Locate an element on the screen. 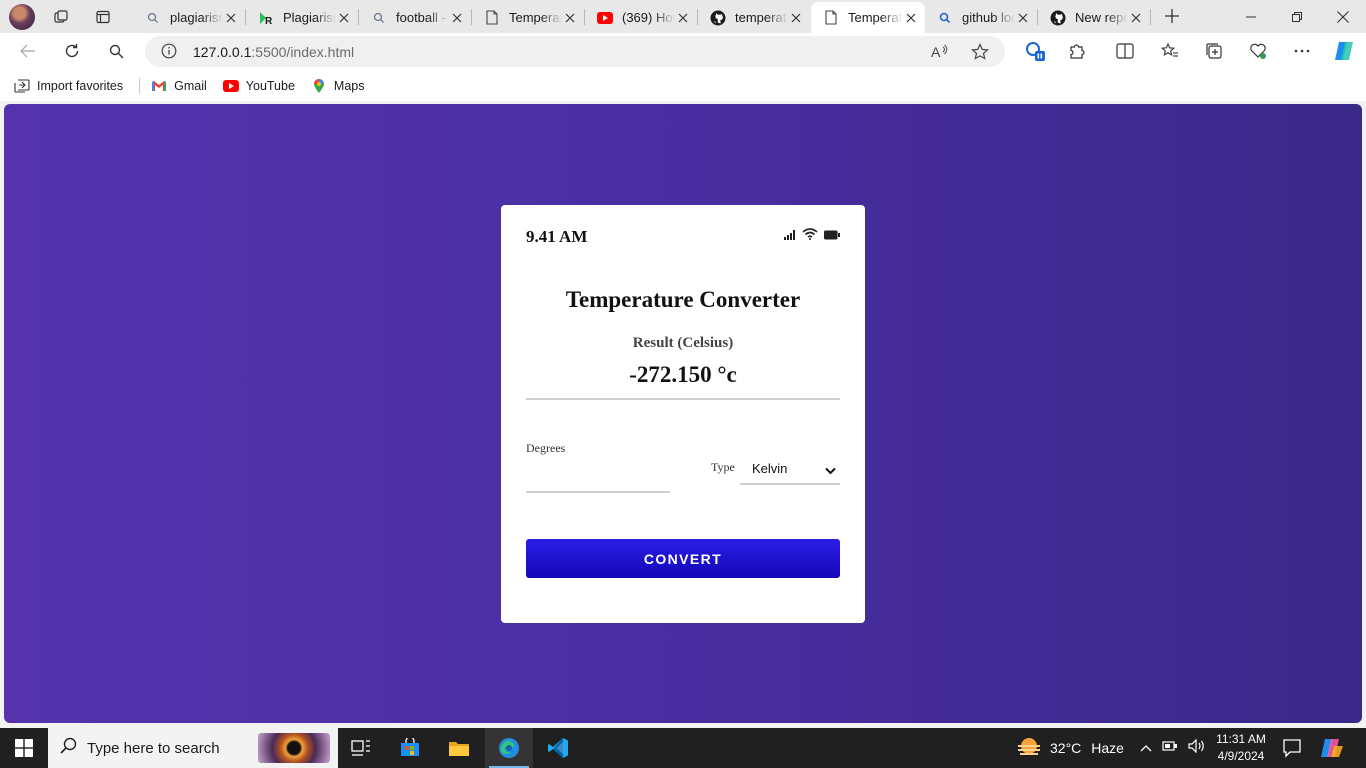 Image resolution: width=1366 pixels, height=768 pixels. site-info-icon is located at coordinates (169, 53).